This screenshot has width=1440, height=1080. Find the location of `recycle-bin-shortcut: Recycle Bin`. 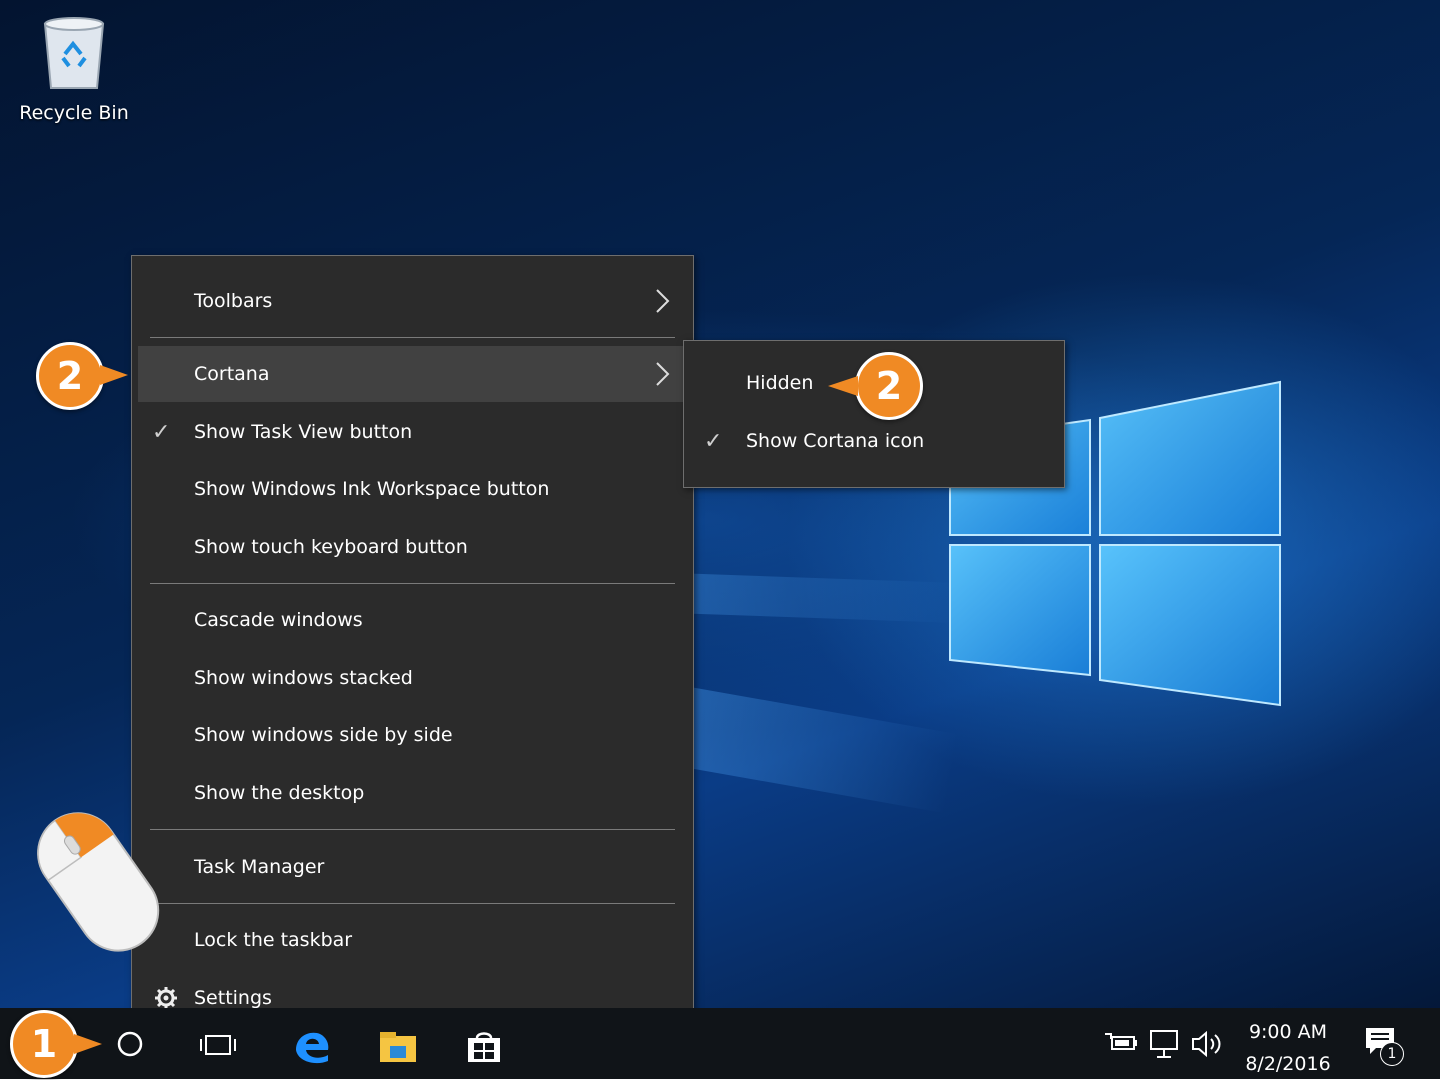

recycle-bin-shortcut: Recycle Bin is located at coordinates (74, 69).